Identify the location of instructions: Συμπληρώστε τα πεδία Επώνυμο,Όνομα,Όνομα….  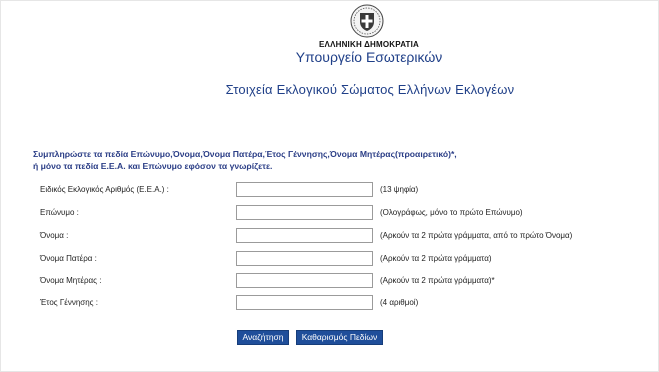
(313, 160).